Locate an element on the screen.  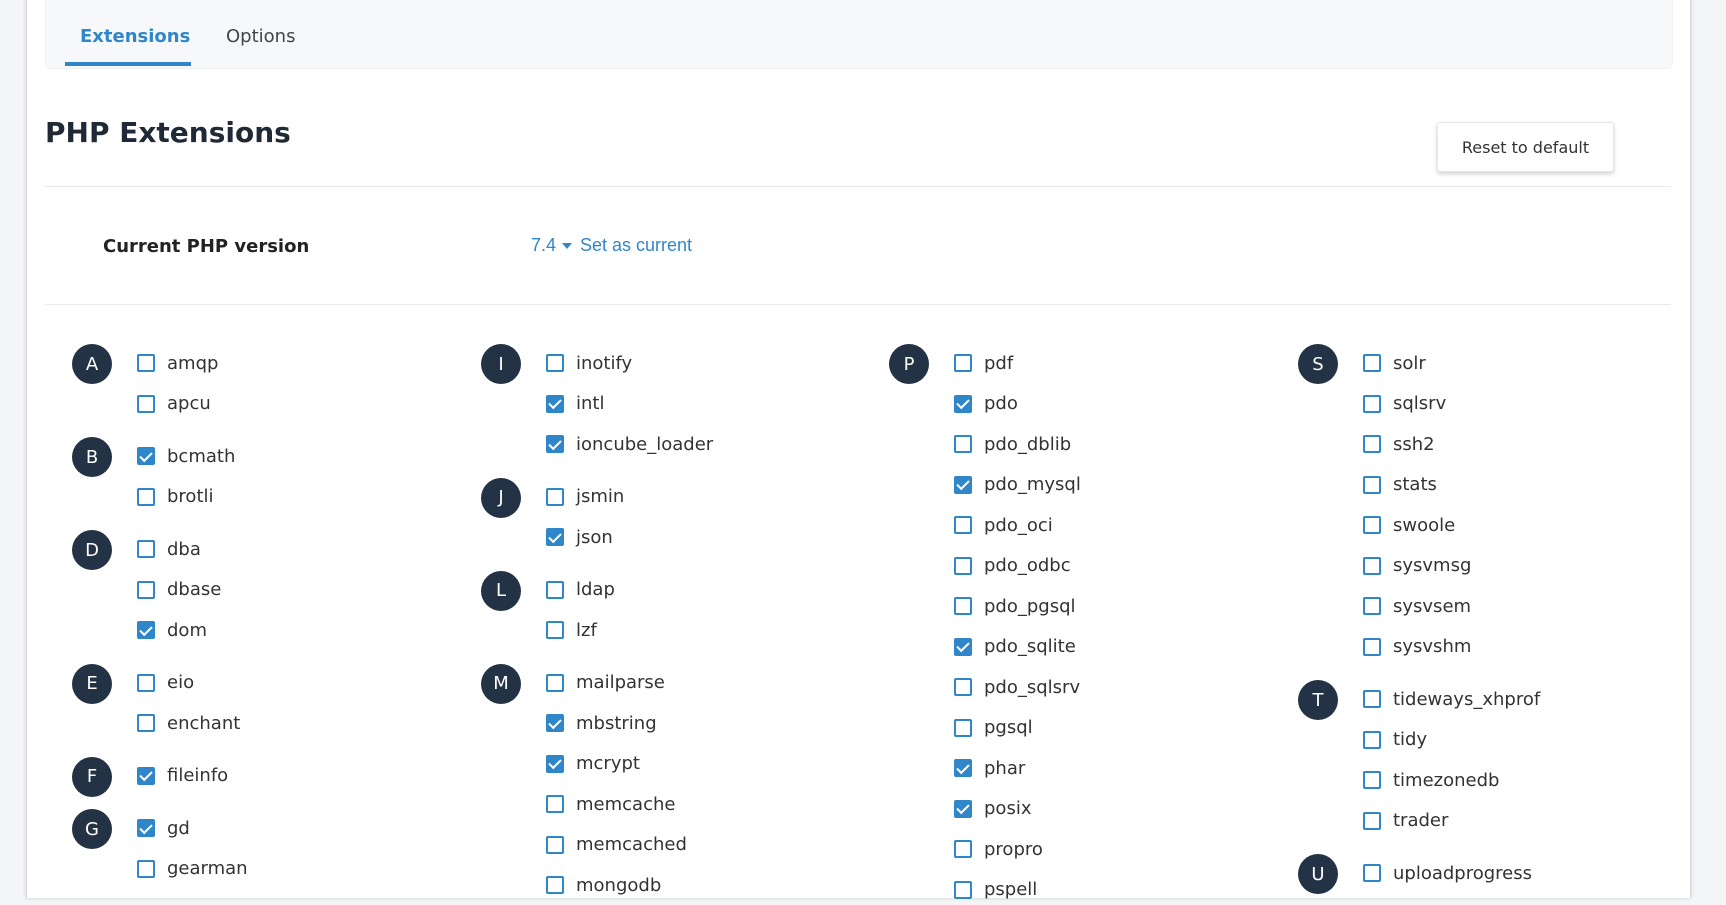
extension-item-json: json is located at coordinates (579, 537).